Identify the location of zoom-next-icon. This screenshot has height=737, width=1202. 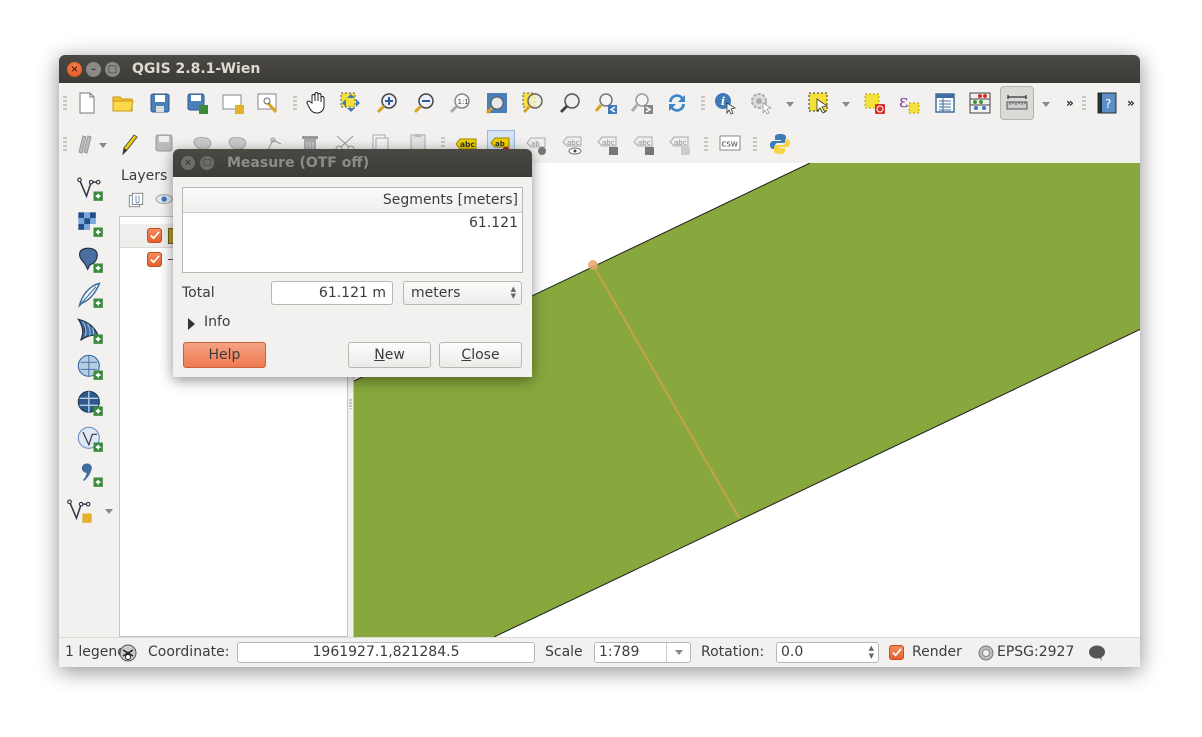
(642, 103).